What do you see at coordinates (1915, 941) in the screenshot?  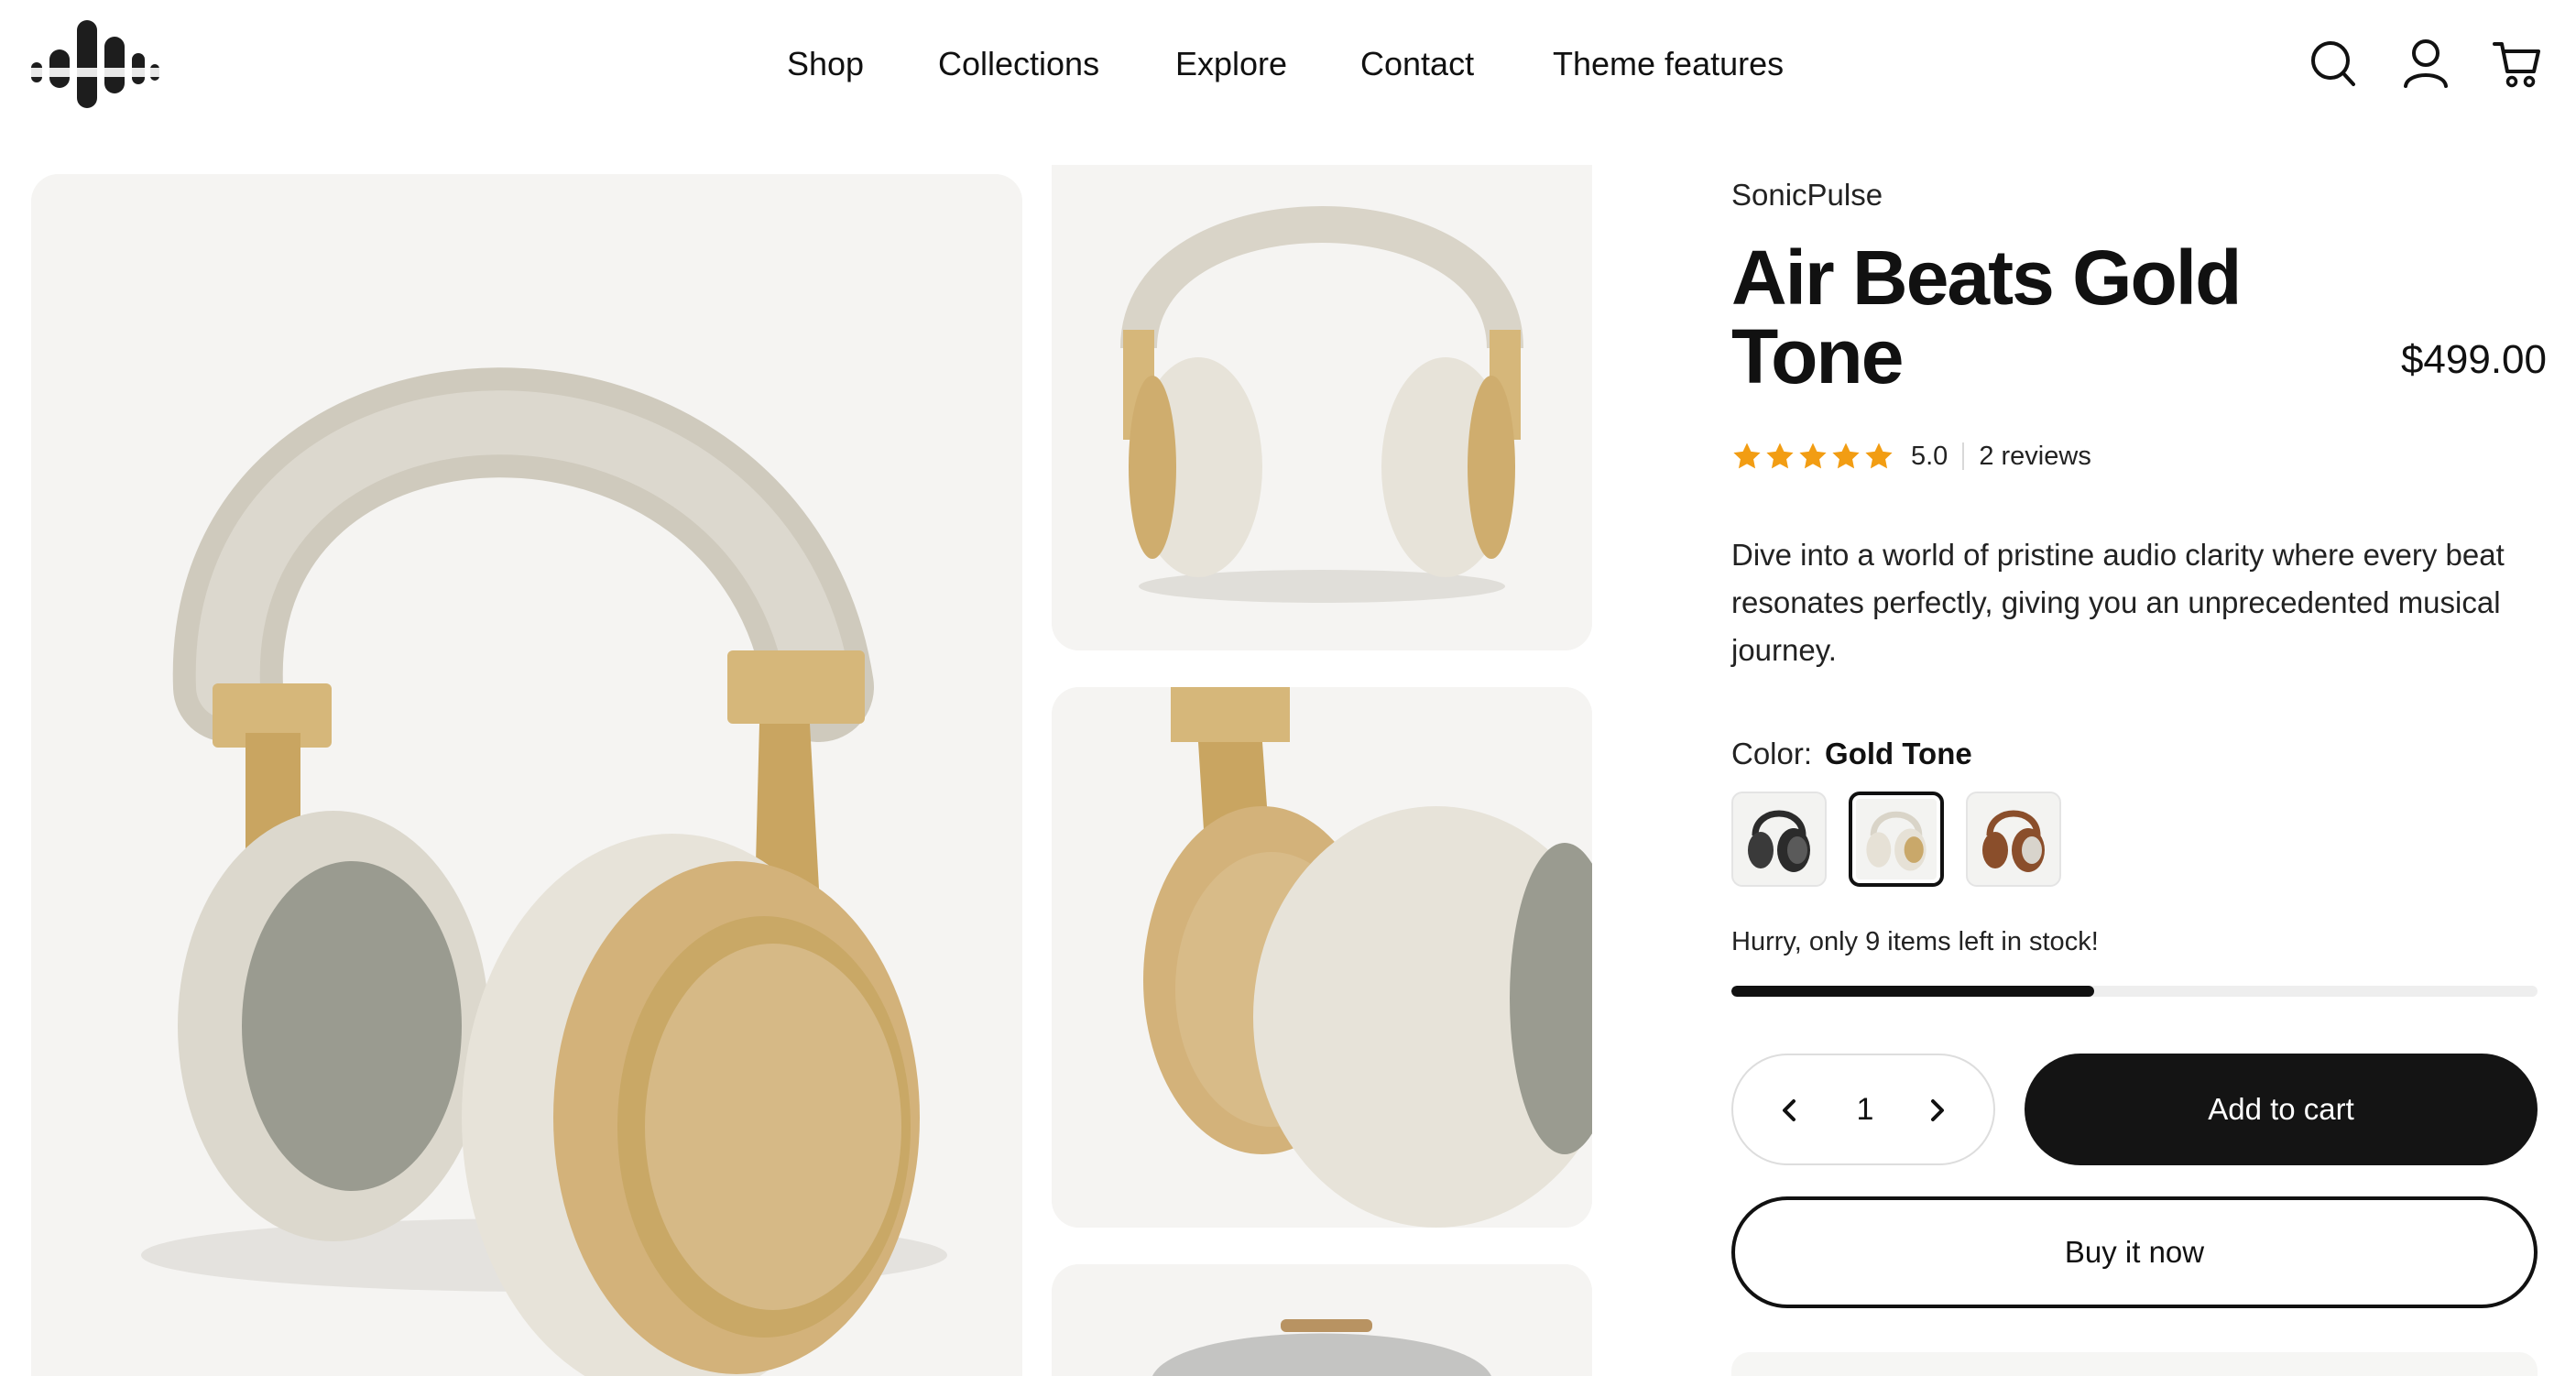 I see `stock-message: Hurry, only 9 items left in stock!` at bounding box center [1915, 941].